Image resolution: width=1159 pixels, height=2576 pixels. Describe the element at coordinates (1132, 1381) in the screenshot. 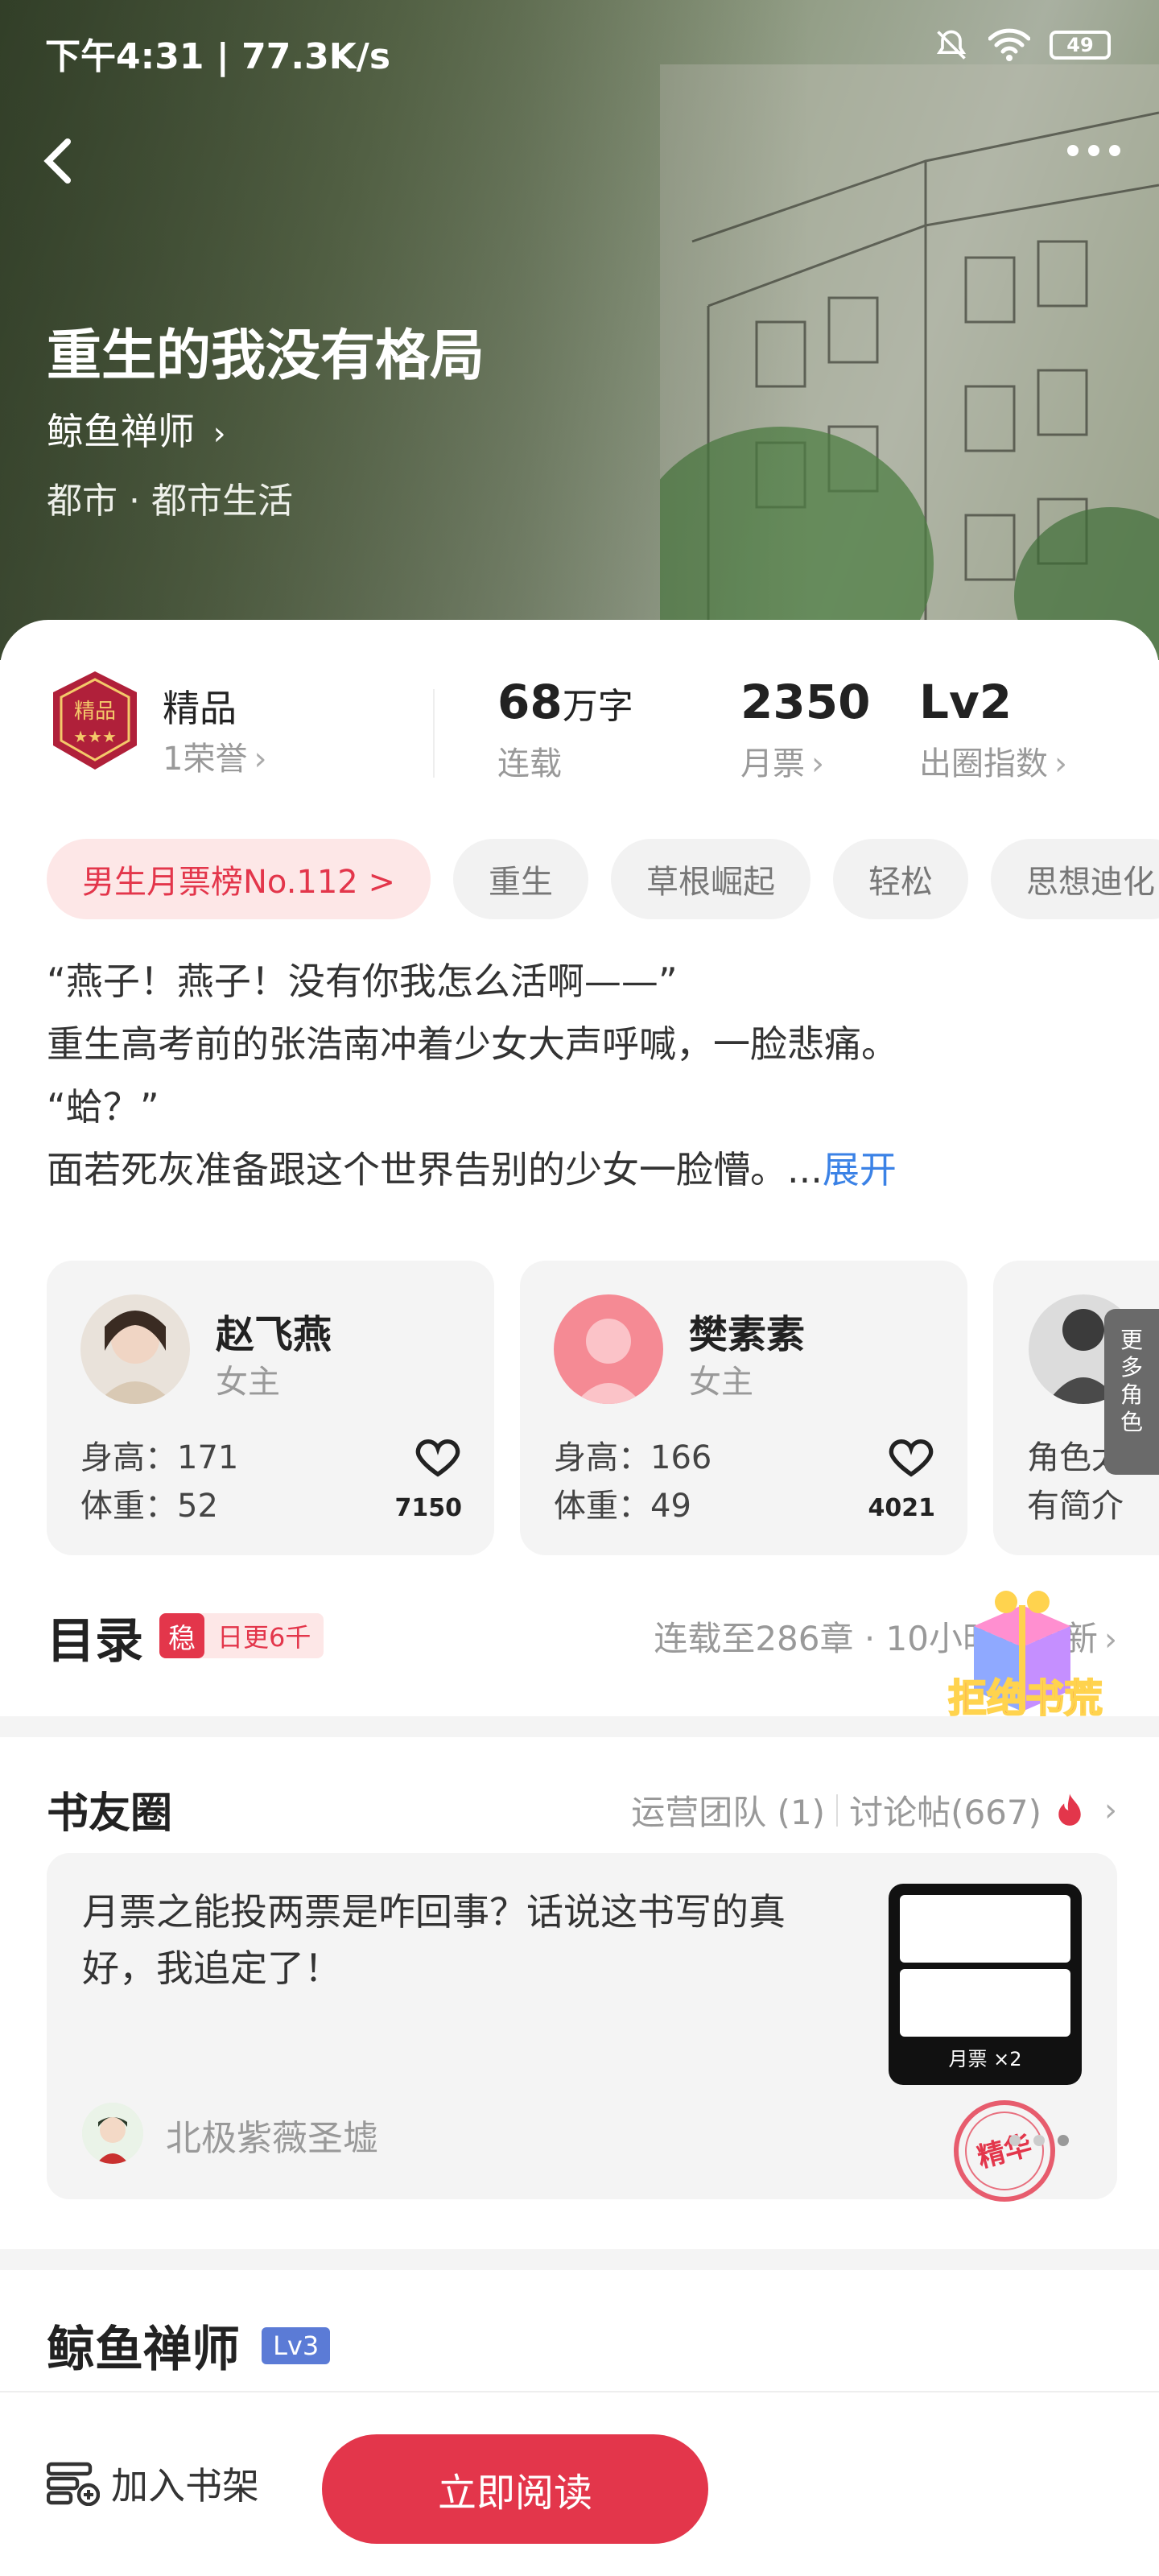

I see `more-roles-label: 更多角色` at that location.